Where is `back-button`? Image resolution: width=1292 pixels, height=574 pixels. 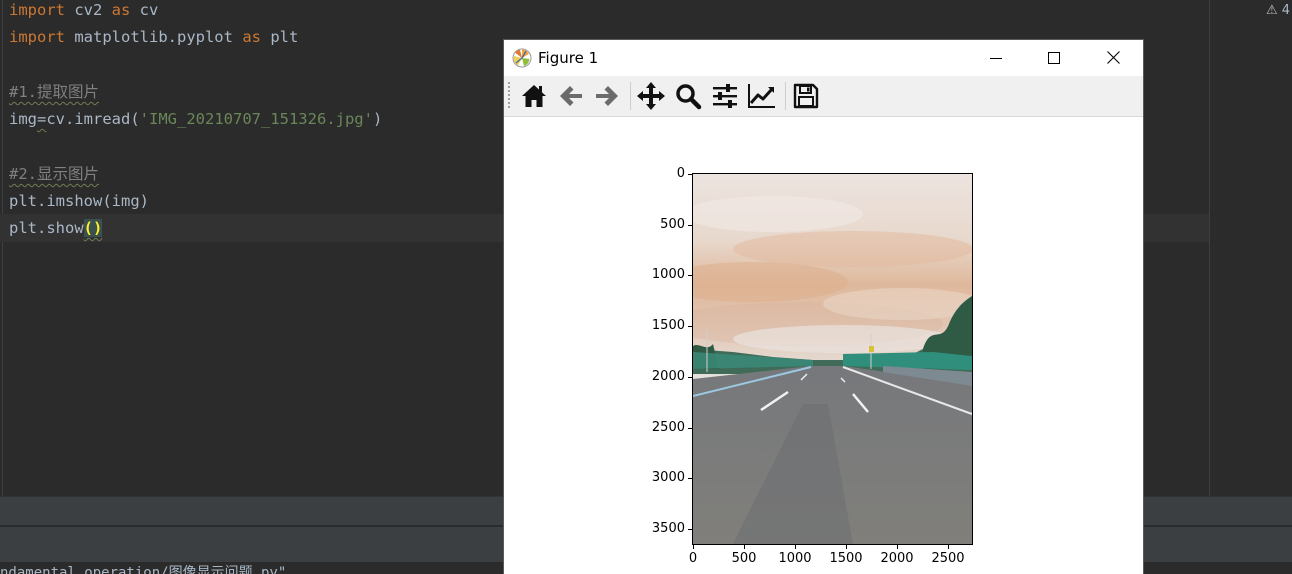
back-button is located at coordinates (571, 96).